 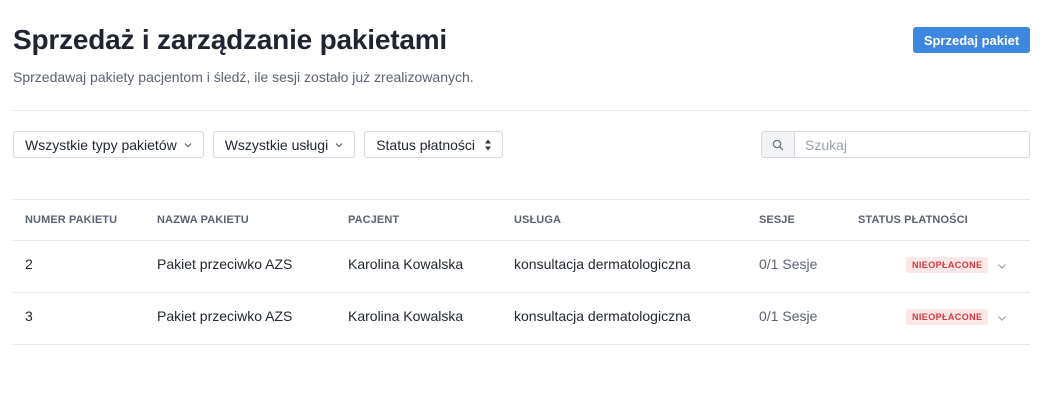 What do you see at coordinates (101, 144) in the screenshot?
I see `package-type-filter-label: Wszystkie typy pakietów` at bounding box center [101, 144].